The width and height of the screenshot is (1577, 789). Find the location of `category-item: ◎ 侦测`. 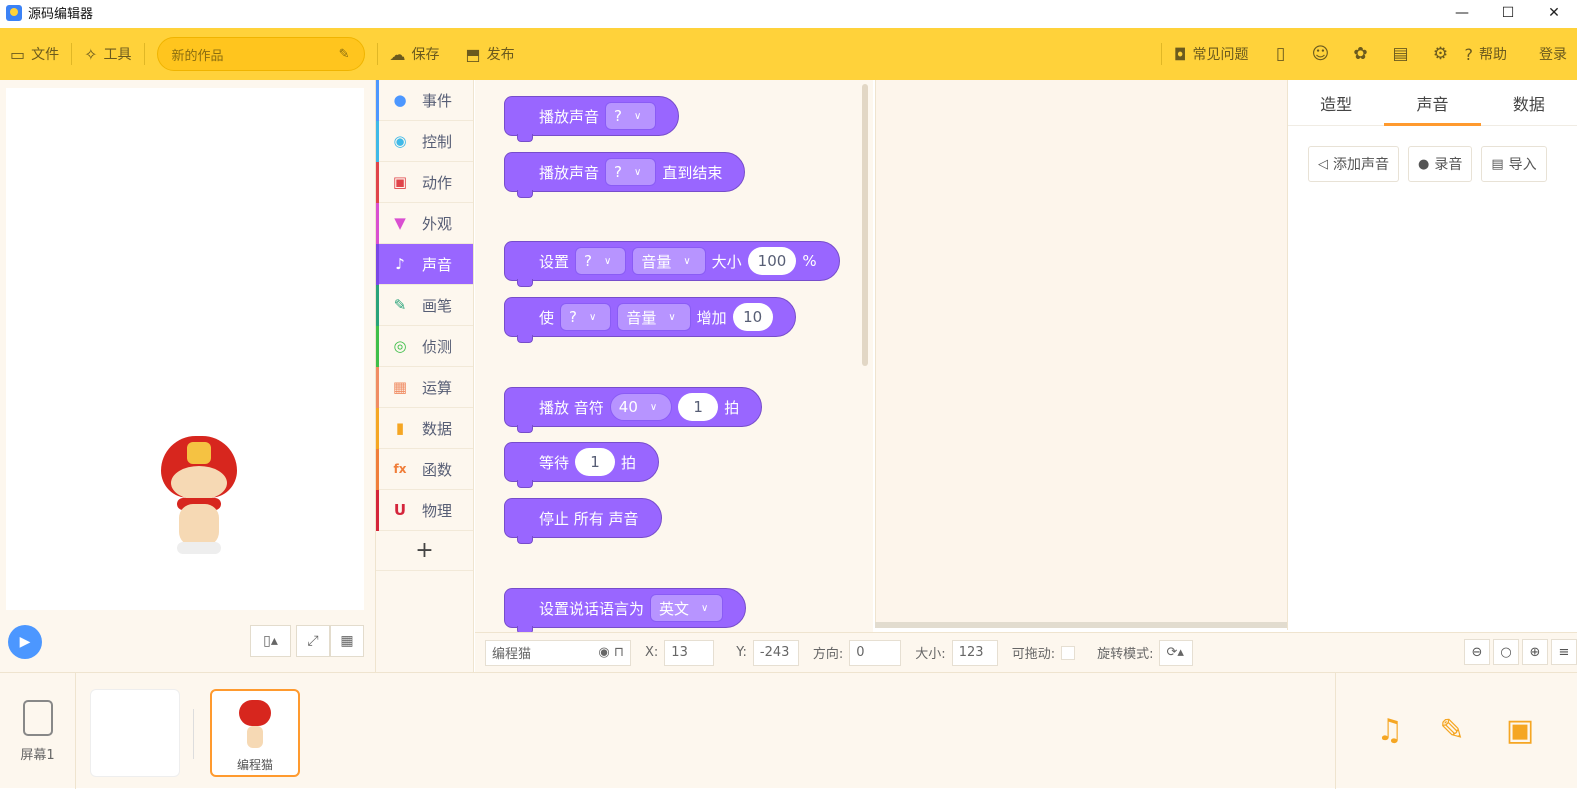

category-item: ◎ 侦测 is located at coordinates (424, 346).